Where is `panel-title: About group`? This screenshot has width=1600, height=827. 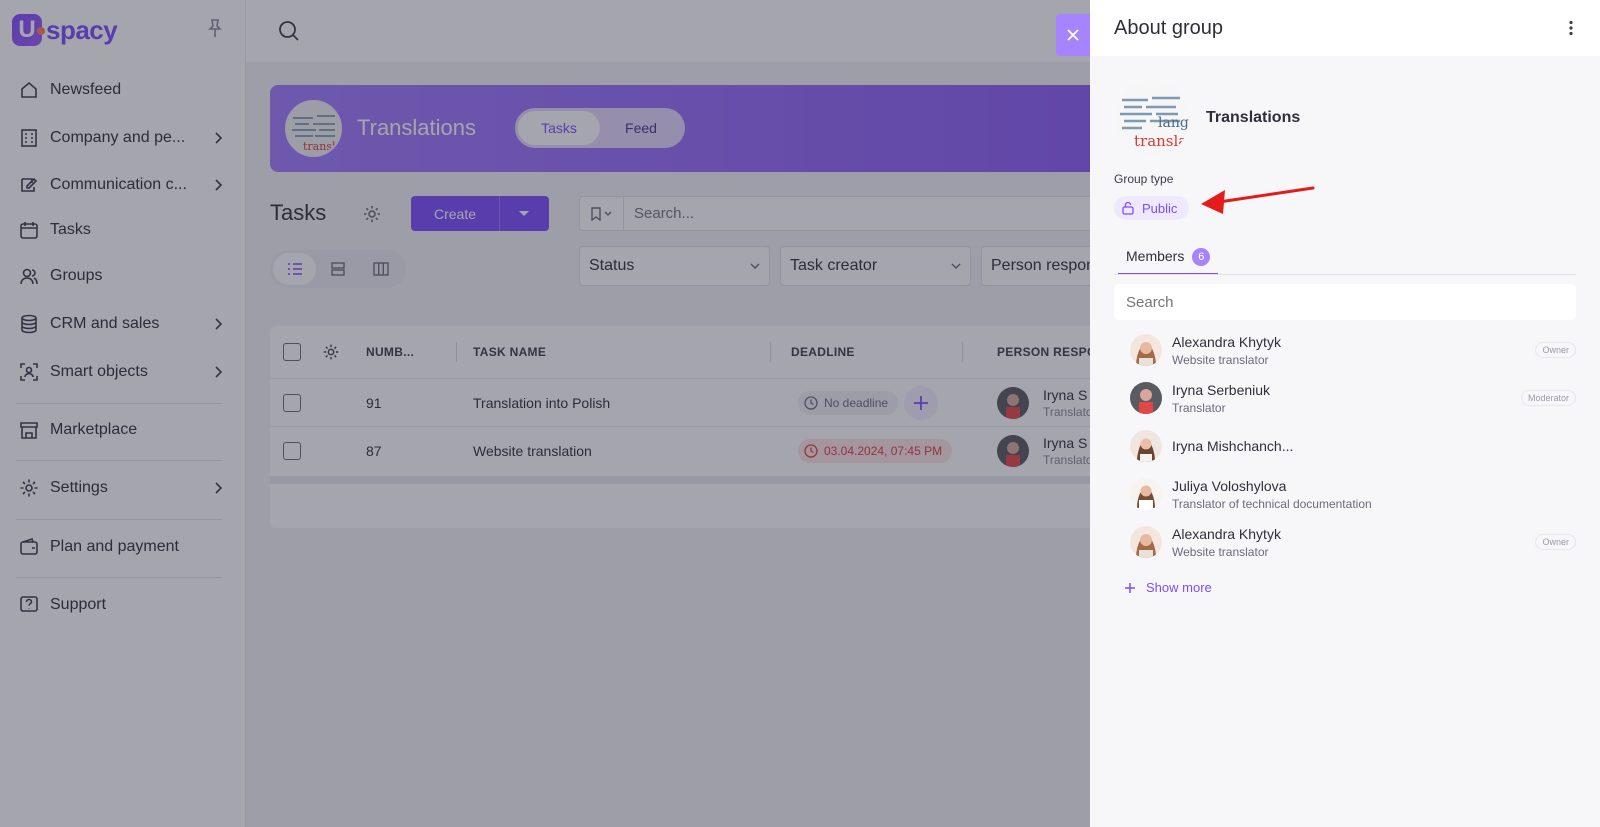 panel-title: About group is located at coordinates (1168, 28).